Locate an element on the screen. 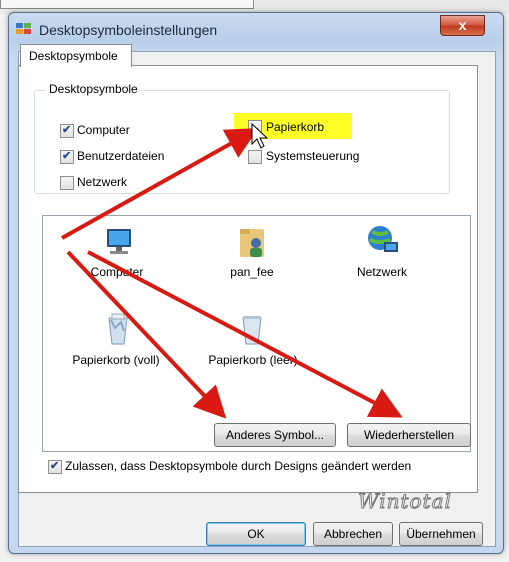  tab-desktopsymbole: Desktopsymbole is located at coordinates (76, 55).